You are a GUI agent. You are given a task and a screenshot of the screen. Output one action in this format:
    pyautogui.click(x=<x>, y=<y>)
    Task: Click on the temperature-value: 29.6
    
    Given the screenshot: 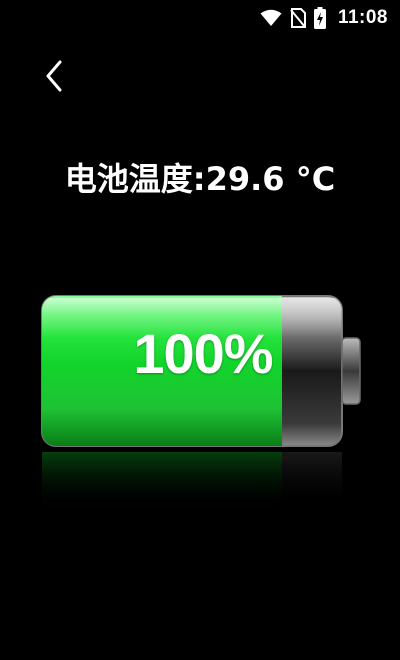 What is the action you would take?
    pyautogui.click(x=245, y=179)
    